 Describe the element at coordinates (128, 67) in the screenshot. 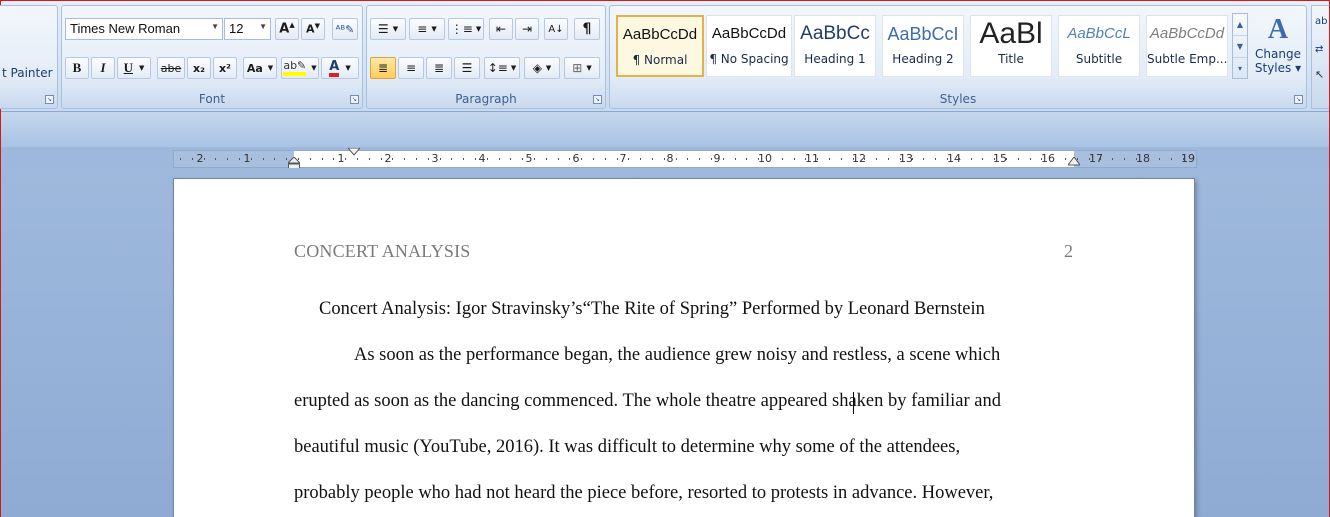

I see `underline-icon: U` at that location.